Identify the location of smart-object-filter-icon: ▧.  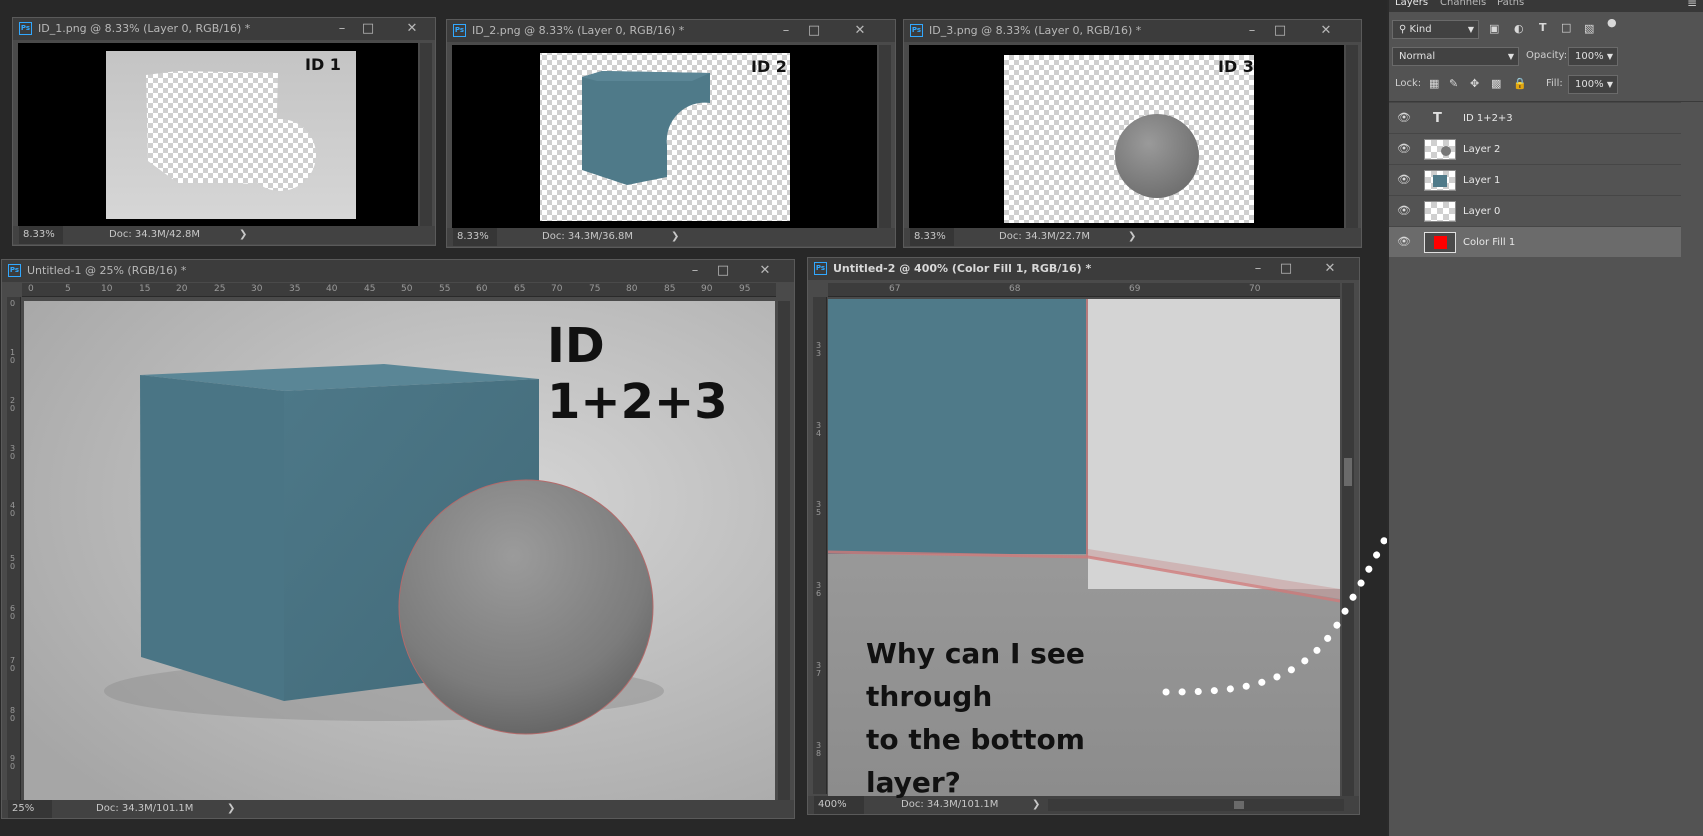
(1589, 28).